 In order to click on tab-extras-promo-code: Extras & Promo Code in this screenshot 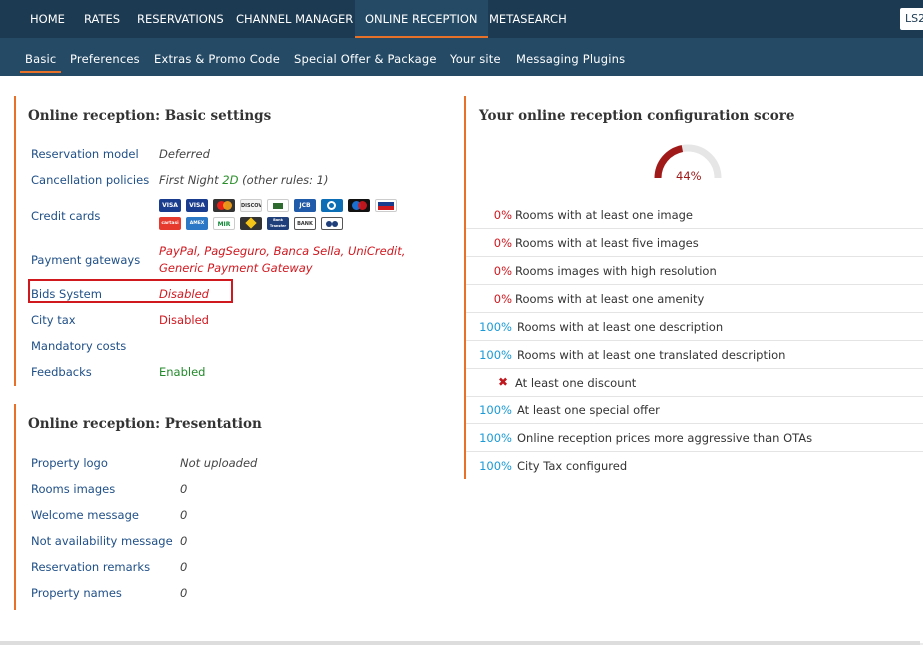, I will do `click(217, 57)`.